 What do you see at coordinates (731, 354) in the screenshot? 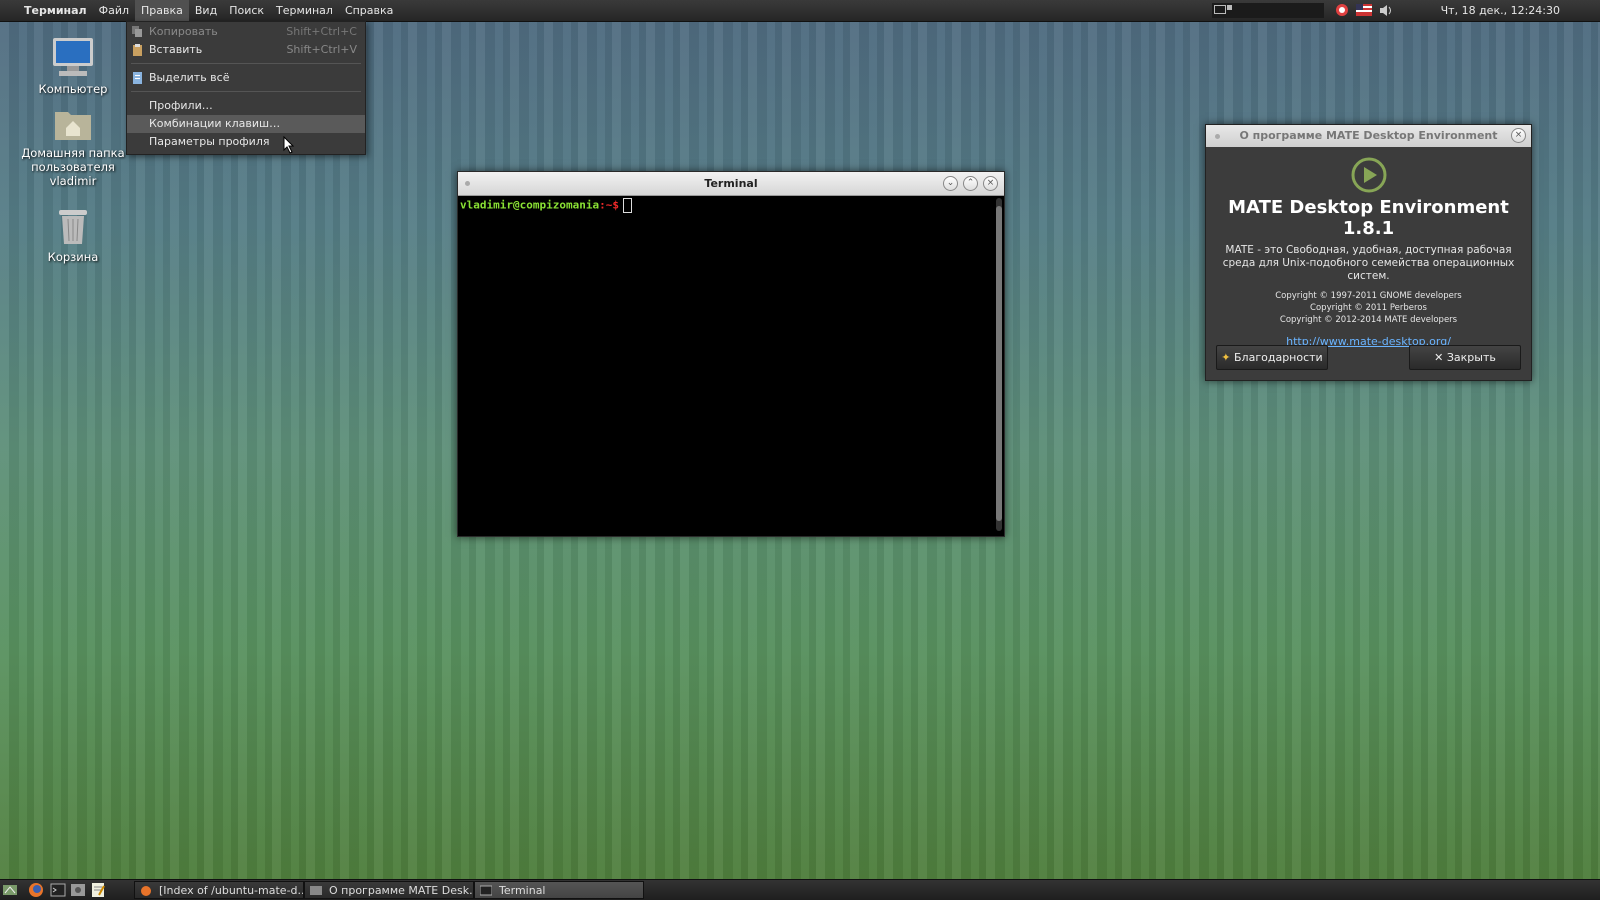
I see `terminal-window: Terminal ⌄ ⌃ × vladimir@compizomania:~$` at bounding box center [731, 354].